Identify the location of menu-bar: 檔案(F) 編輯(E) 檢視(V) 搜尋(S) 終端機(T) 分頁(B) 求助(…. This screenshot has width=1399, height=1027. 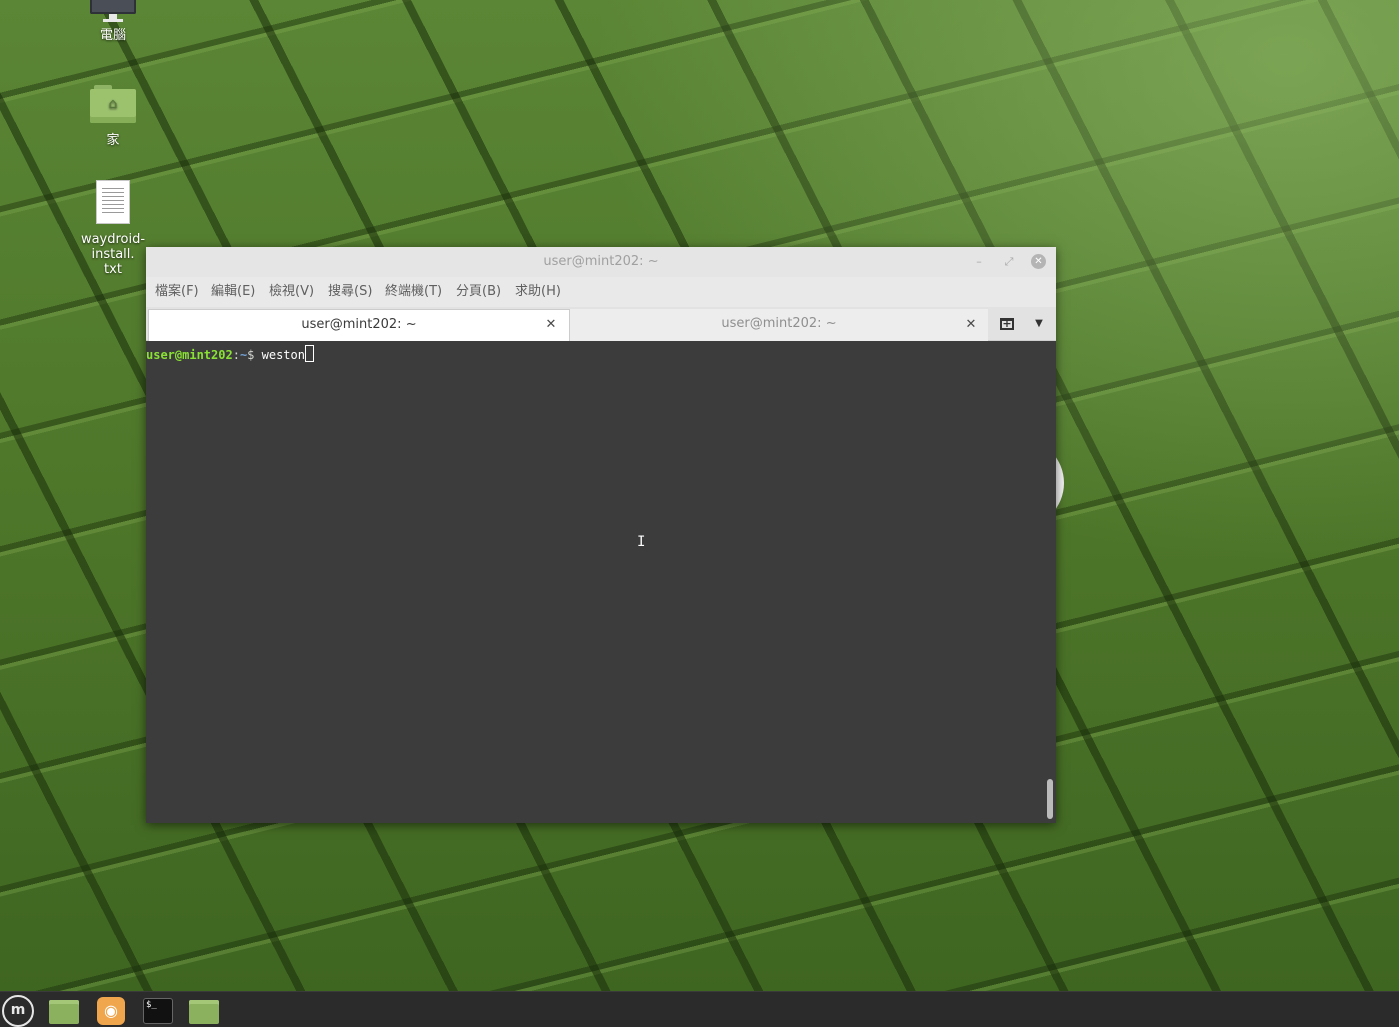
(601, 292).